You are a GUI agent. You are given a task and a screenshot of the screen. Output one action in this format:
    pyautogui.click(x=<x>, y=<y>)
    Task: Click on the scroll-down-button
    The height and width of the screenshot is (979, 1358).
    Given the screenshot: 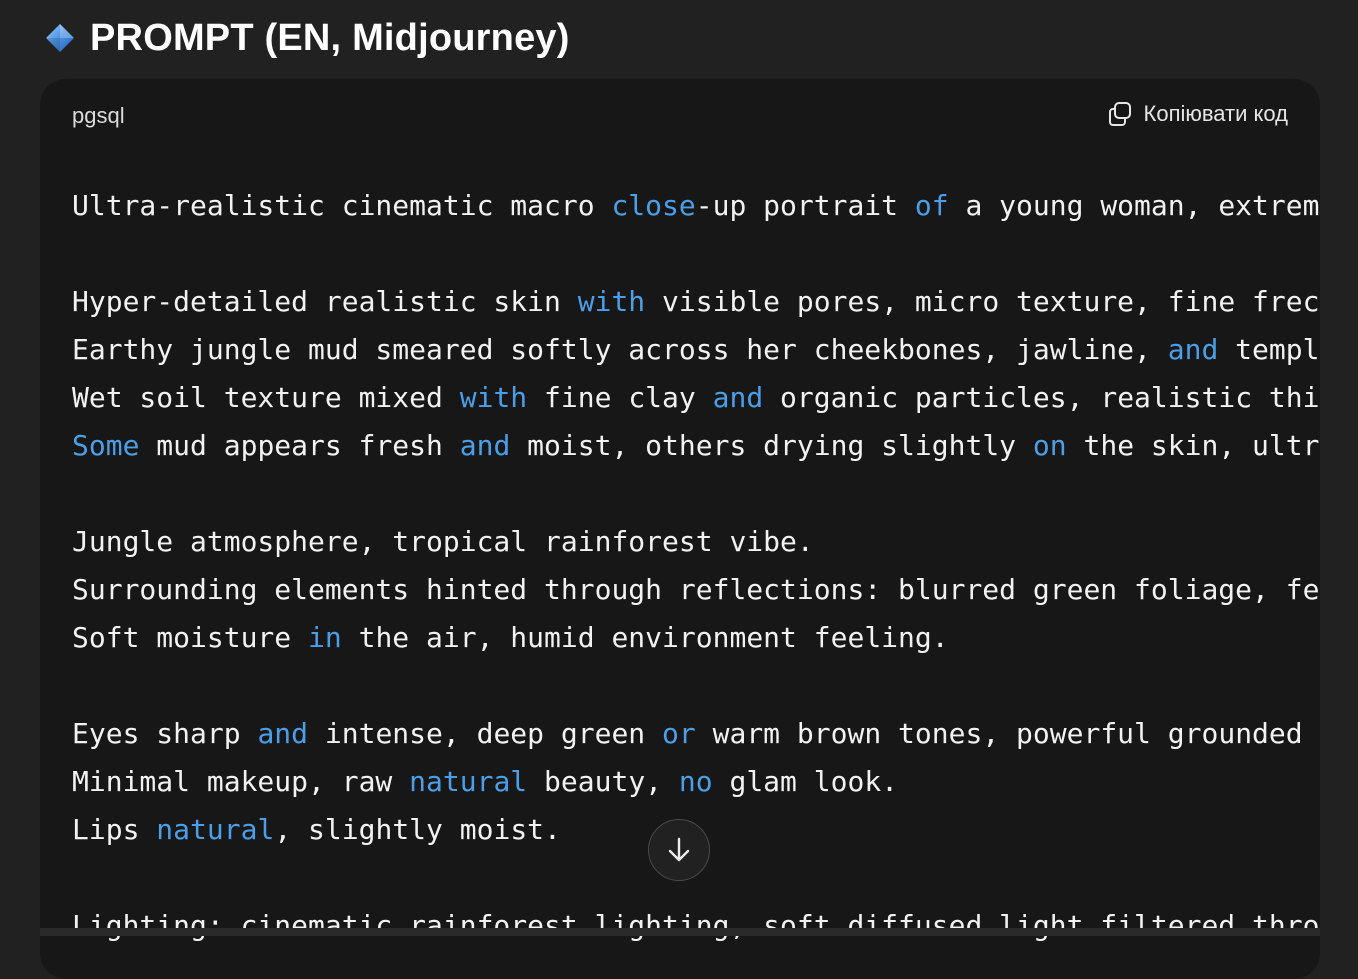 What is the action you would take?
    pyautogui.click(x=679, y=850)
    